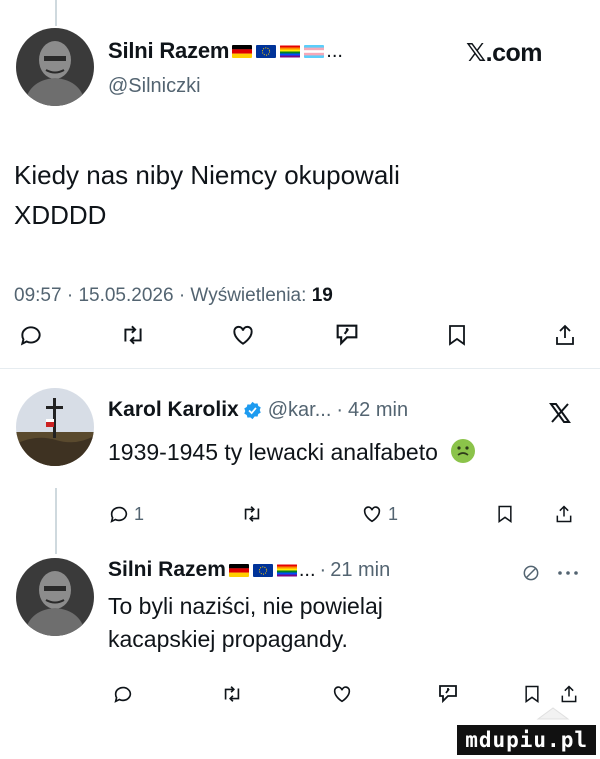 Image resolution: width=600 pixels, height=759 pixels. What do you see at coordinates (167, 570) in the screenshot?
I see `reply2-display-name: Silni Razem` at bounding box center [167, 570].